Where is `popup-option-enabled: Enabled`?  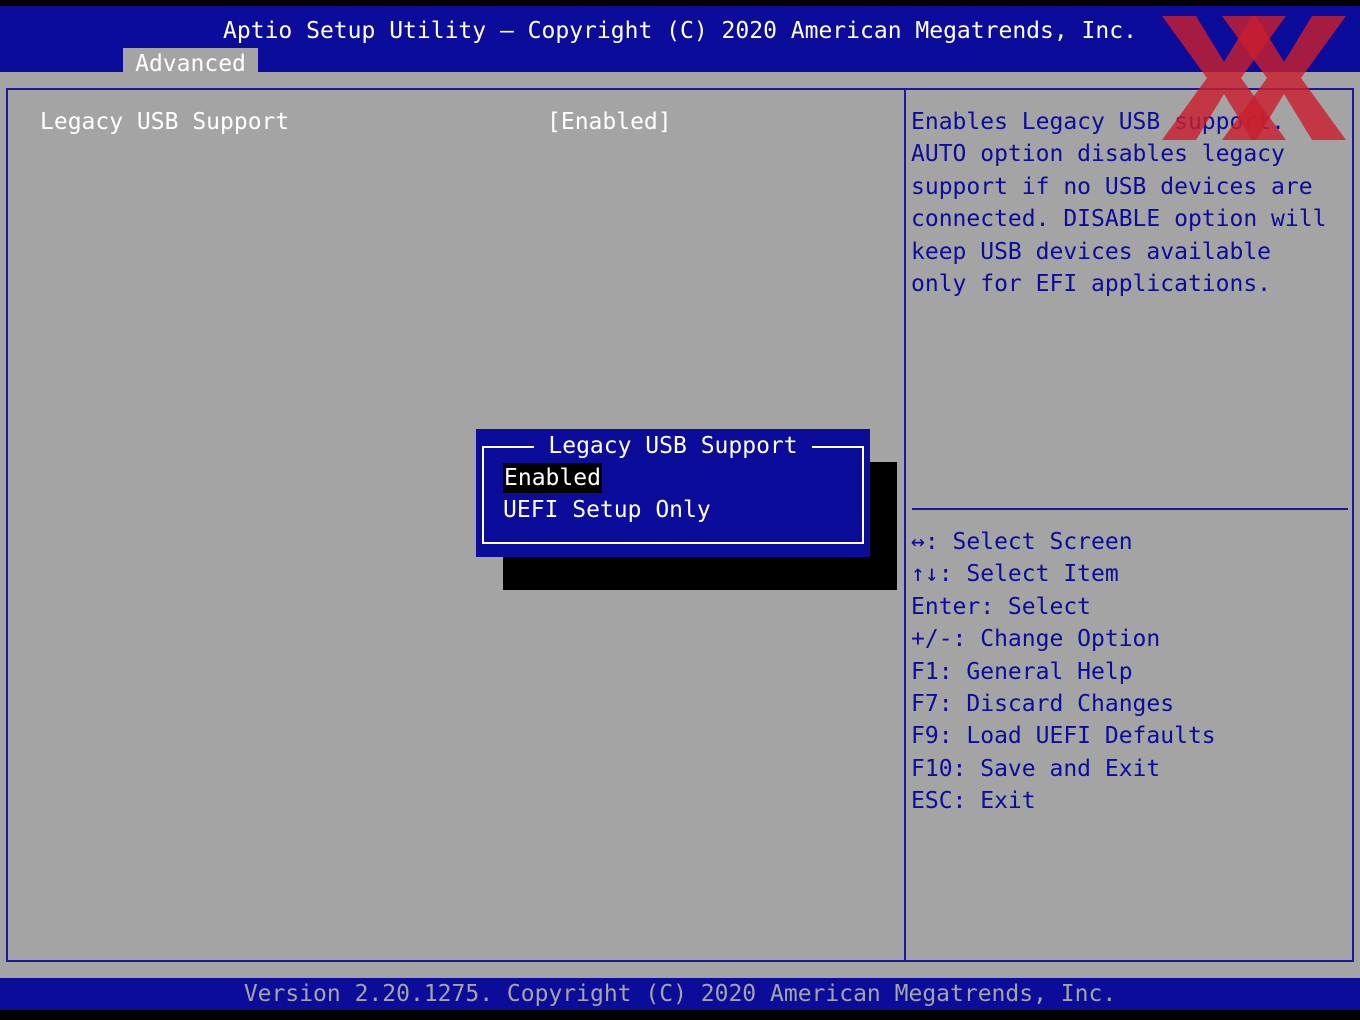 popup-option-enabled: Enabled is located at coordinates (552, 478).